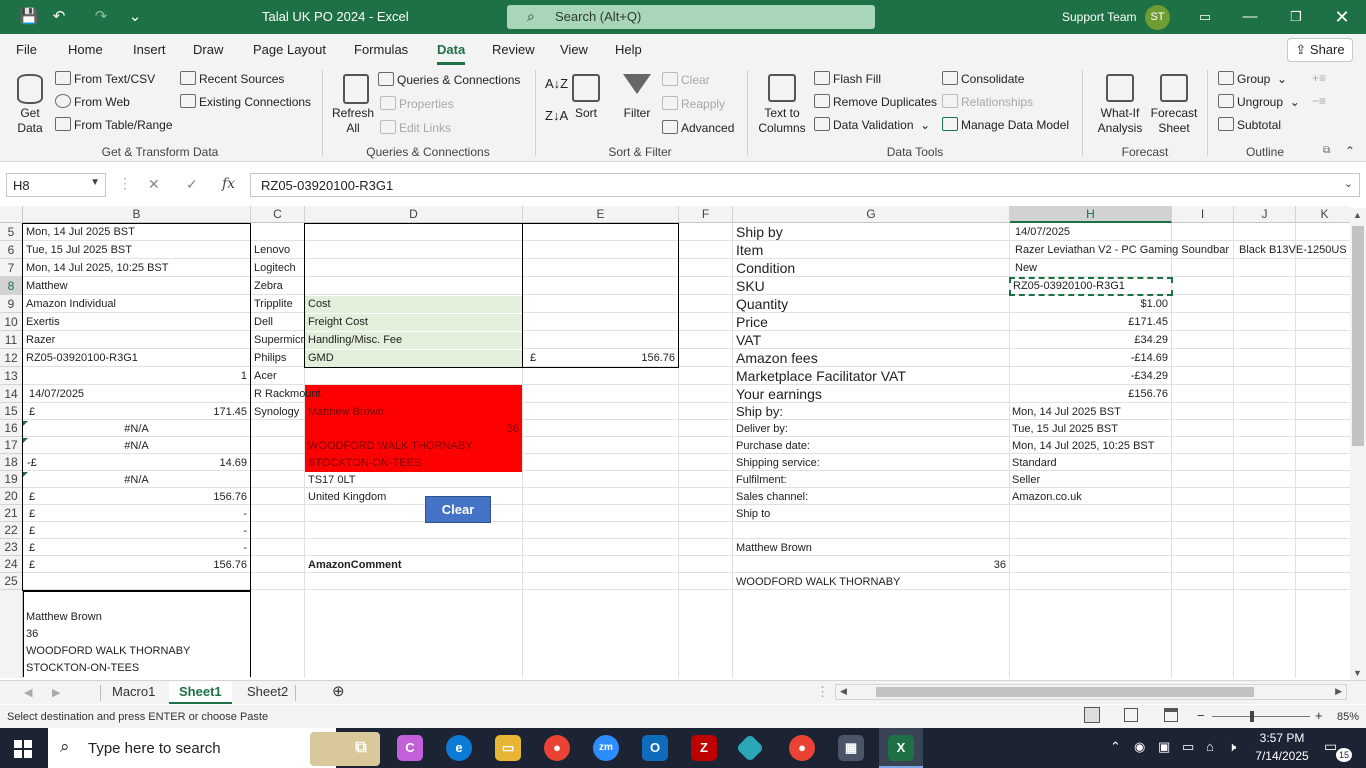 The width and height of the screenshot is (1366, 768). I want to click on tab-formulas: Formulas, so click(381, 49).